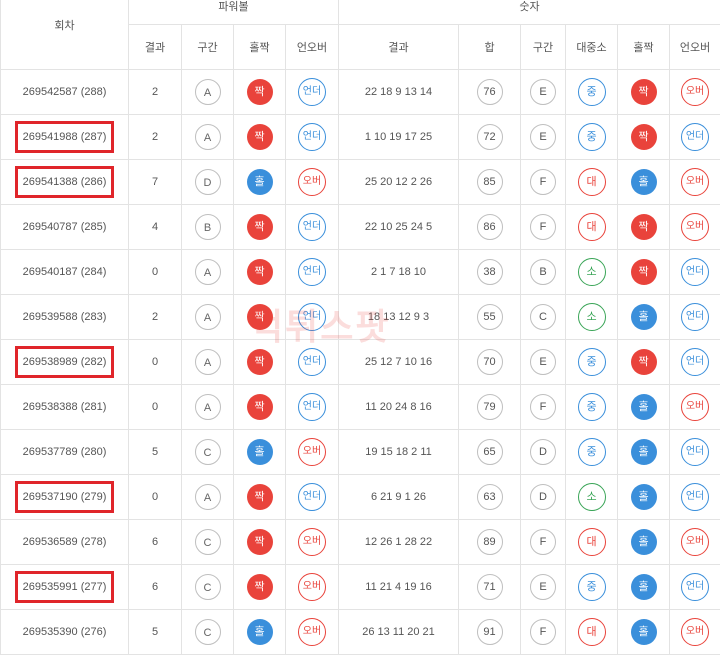 This screenshot has width=720, height=655. What do you see at coordinates (65, 362) in the screenshot?
I see `round-cell: 269538989 (282)` at bounding box center [65, 362].